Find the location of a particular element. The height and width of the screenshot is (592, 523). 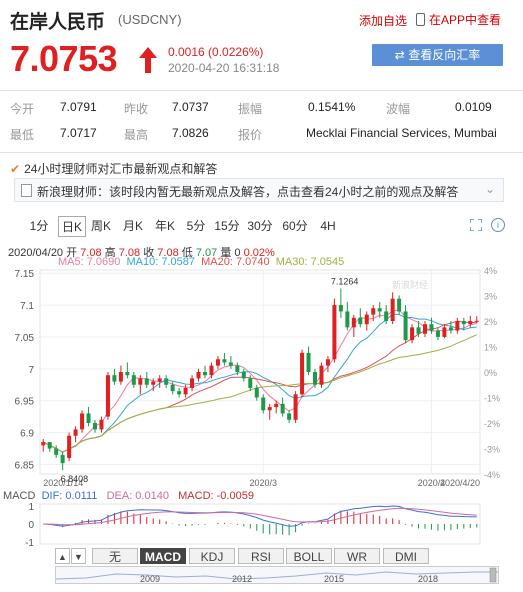

watermark-text: 新浪财经 is located at coordinates (410, 284).